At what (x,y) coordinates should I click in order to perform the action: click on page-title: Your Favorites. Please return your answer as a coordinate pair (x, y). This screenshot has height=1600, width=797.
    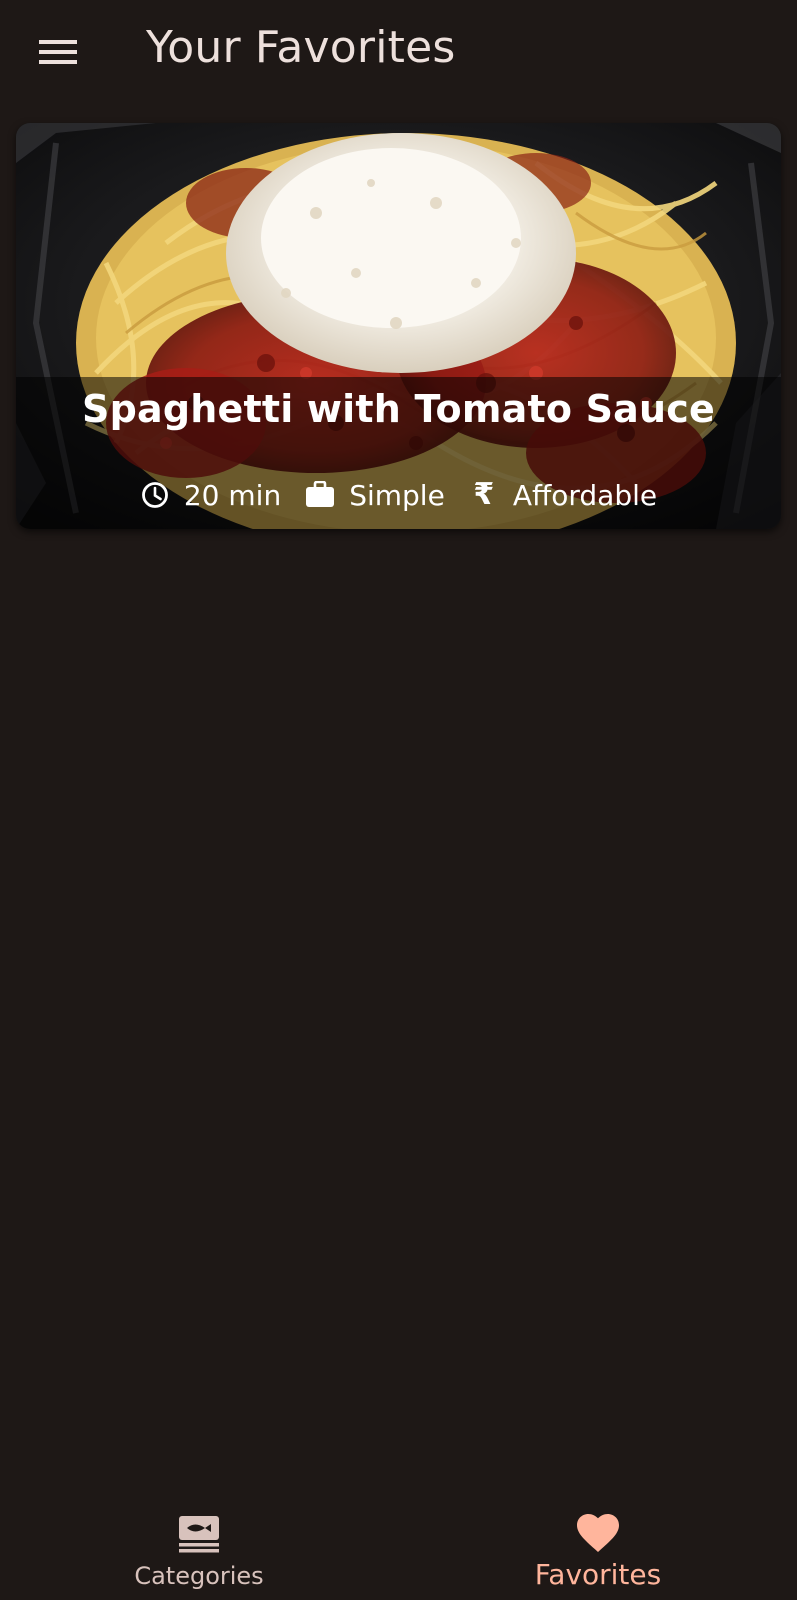
    Looking at the image, I should click on (301, 47).